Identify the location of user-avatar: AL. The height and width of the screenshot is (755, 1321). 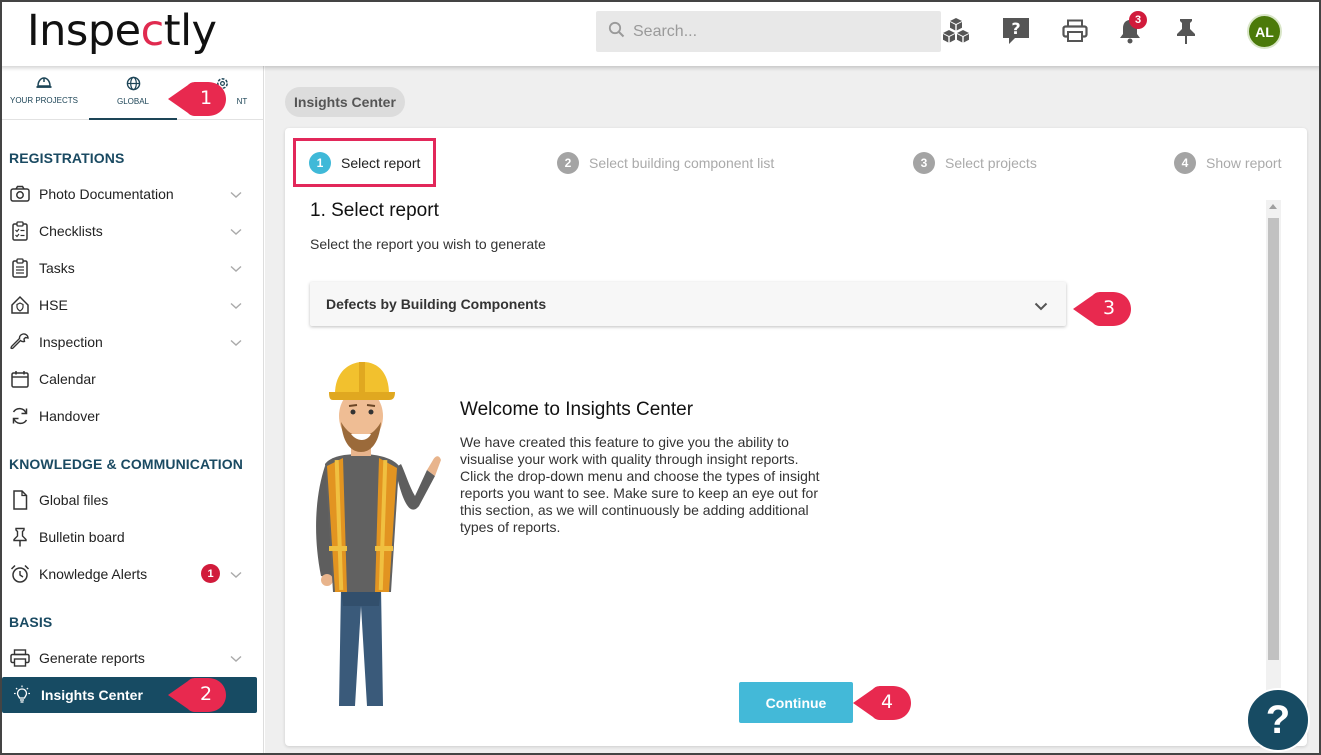
(1264, 31).